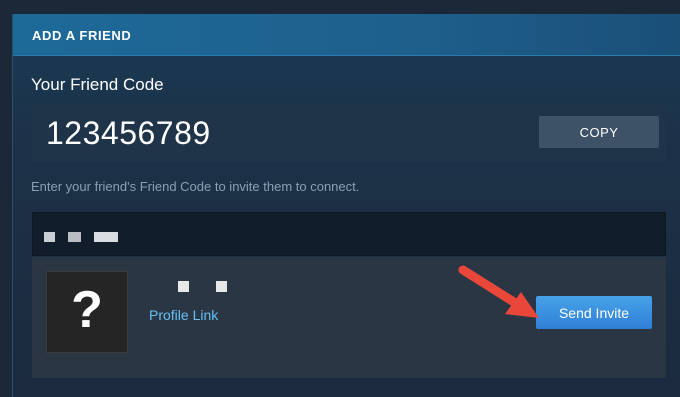  Describe the element at coordinates (349, 234) in the screenshot. I see `friend-code-input` at that location.